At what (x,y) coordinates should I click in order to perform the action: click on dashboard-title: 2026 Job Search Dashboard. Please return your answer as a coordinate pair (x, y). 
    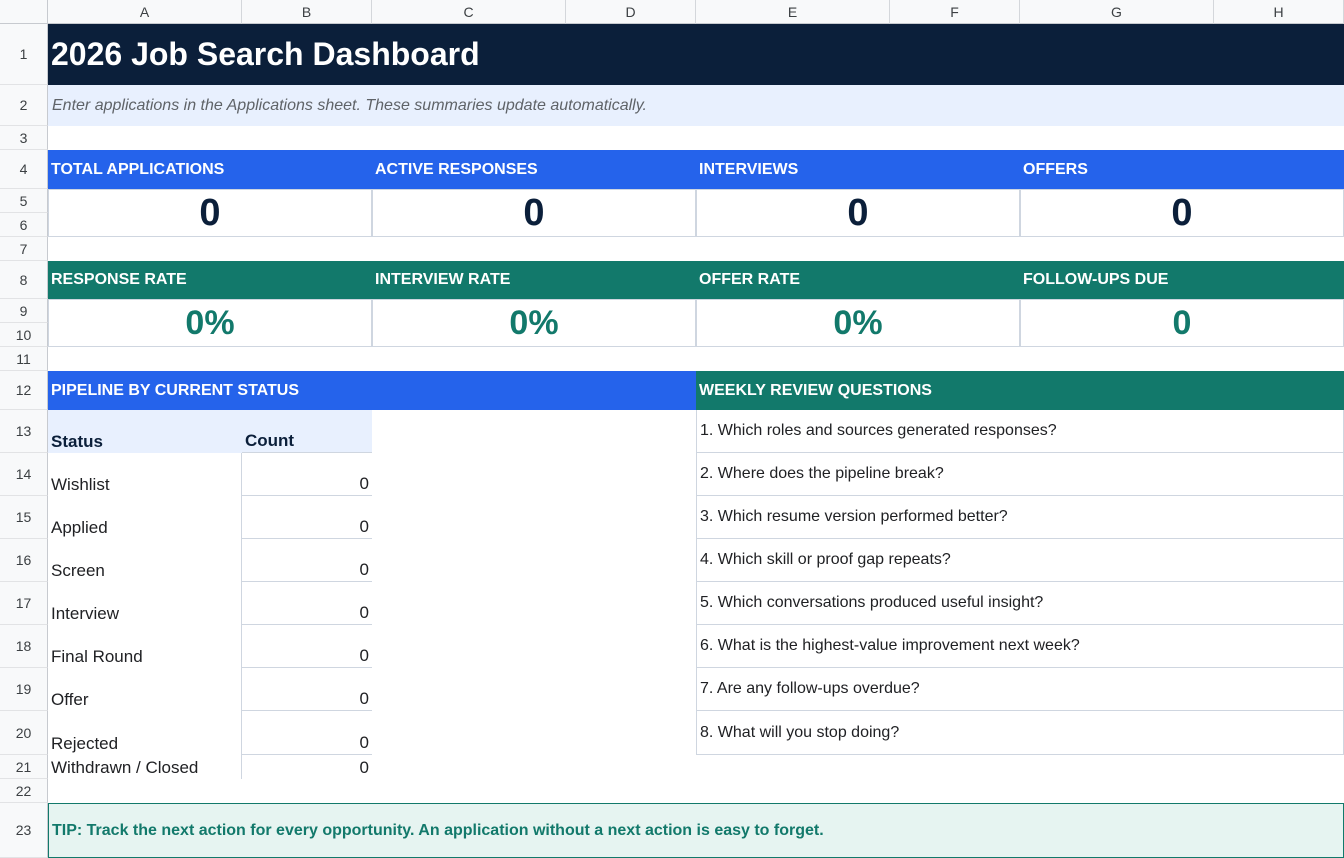
    Looking at the image, I should click on (696, 54).